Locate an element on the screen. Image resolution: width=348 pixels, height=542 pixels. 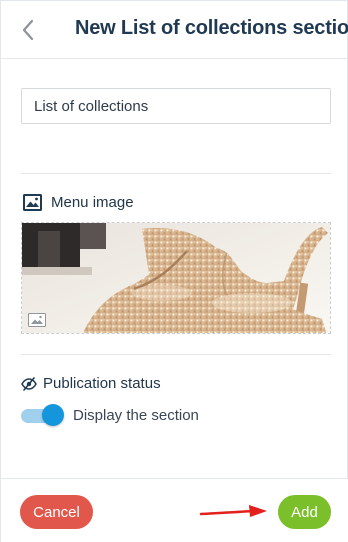
publication-status-header: Publication status is located at coordinates (91, 383).